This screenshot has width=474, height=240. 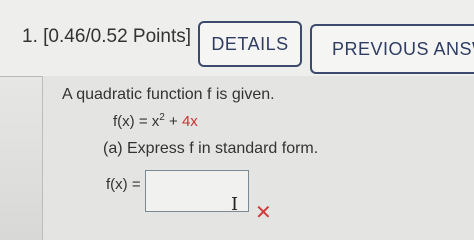 What do you see at coordinates (173, 121) in the screenshot?
I see `function-plus: +` at bounding box center [173, 121].